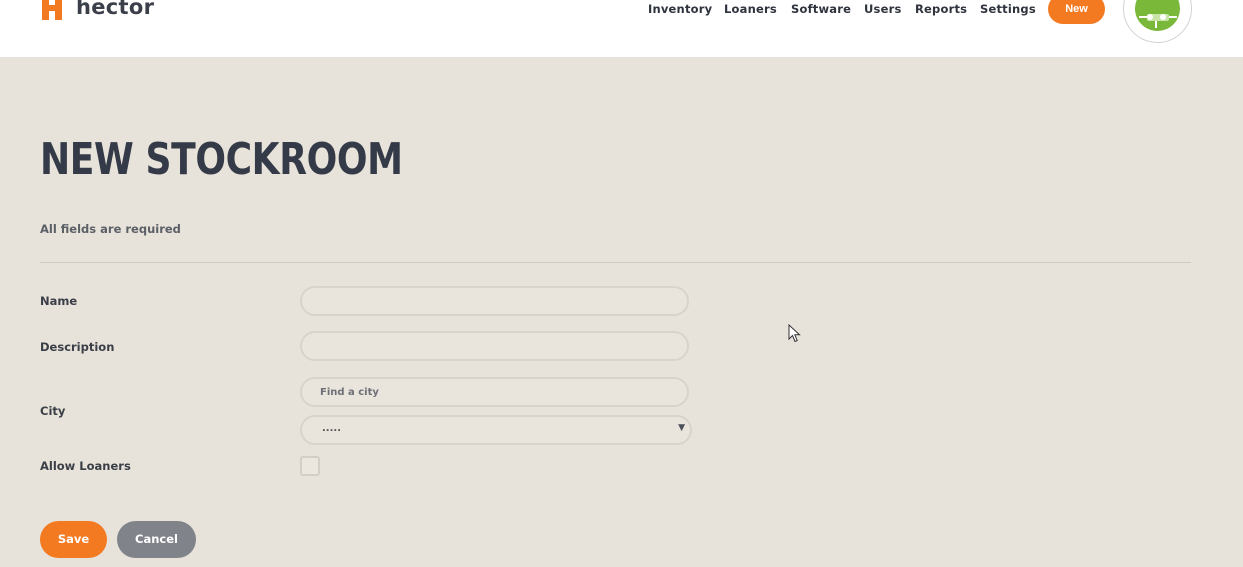  I want to click on cancel-button: Cancel, so click(156, 539).